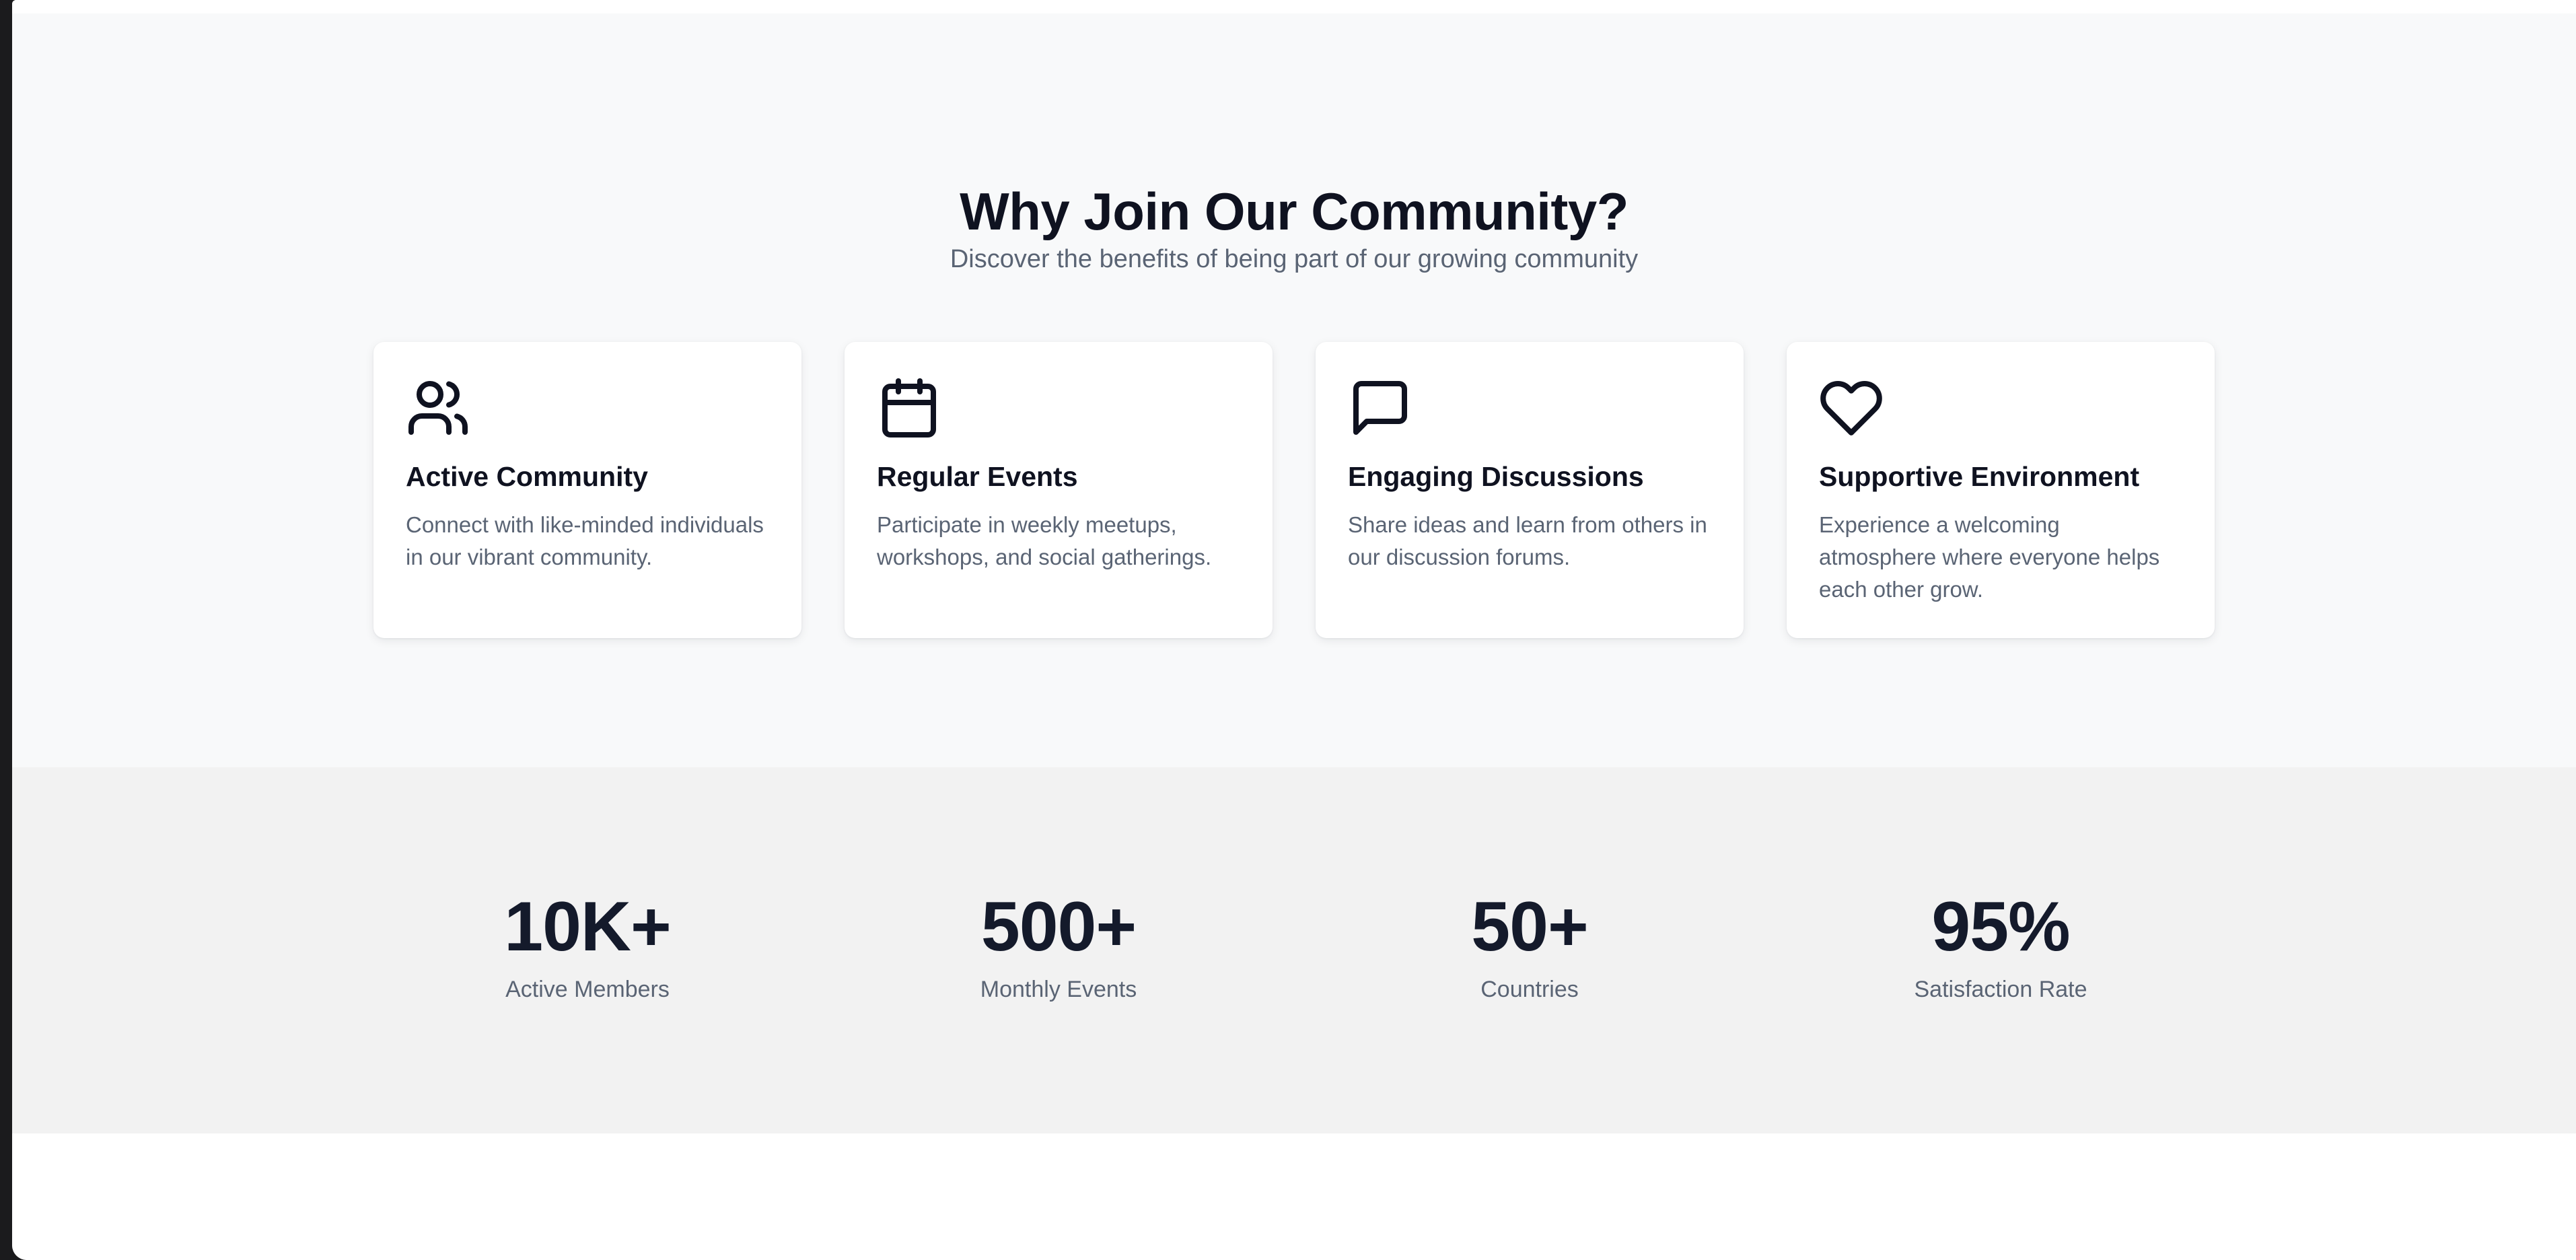 The height and width of the screenshot is (1260, 2576). What do you see at coordinates (588, 927) in the screenshot?
I see `stat-value: 10K+` at bounding box center [588, 927].